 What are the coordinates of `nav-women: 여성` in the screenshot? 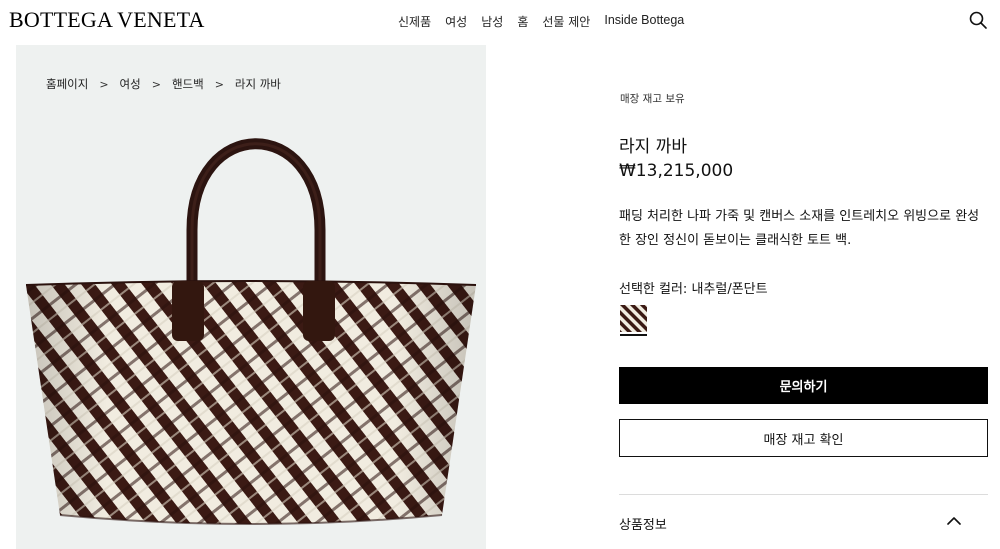 It's located at (456, 21).